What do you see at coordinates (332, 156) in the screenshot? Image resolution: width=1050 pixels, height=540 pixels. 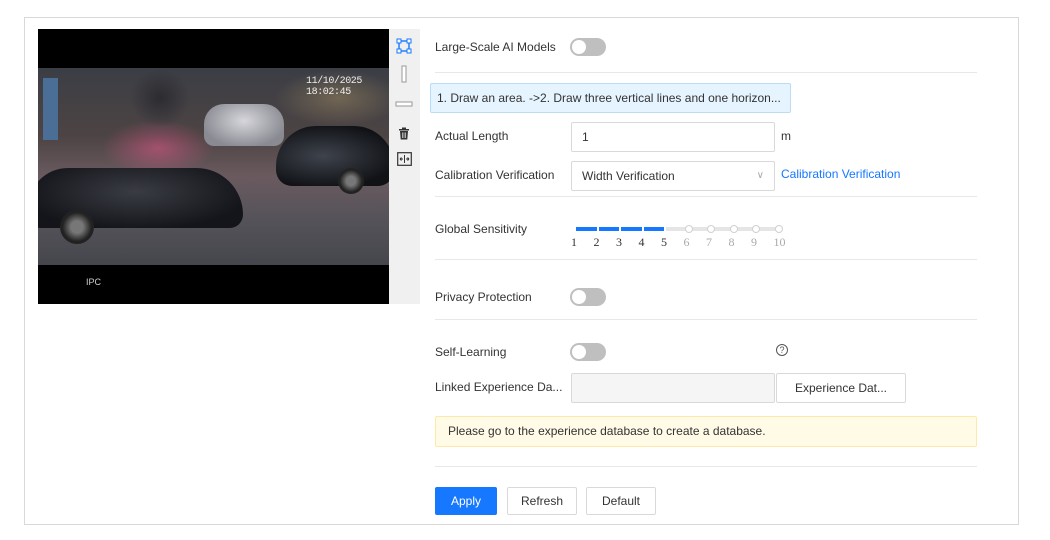 I see `scene-car-dark-right` at bounding box center [332, 156].